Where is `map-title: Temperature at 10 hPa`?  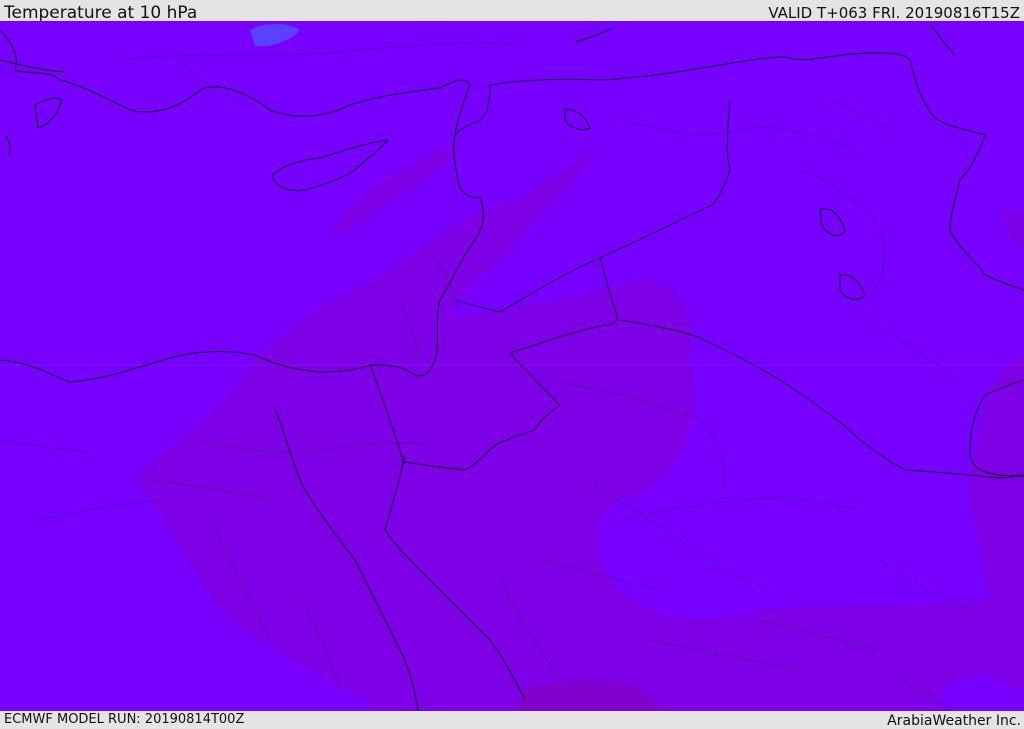
map-title: Temperature at 10 hPa is located at coordinates (101, 13).